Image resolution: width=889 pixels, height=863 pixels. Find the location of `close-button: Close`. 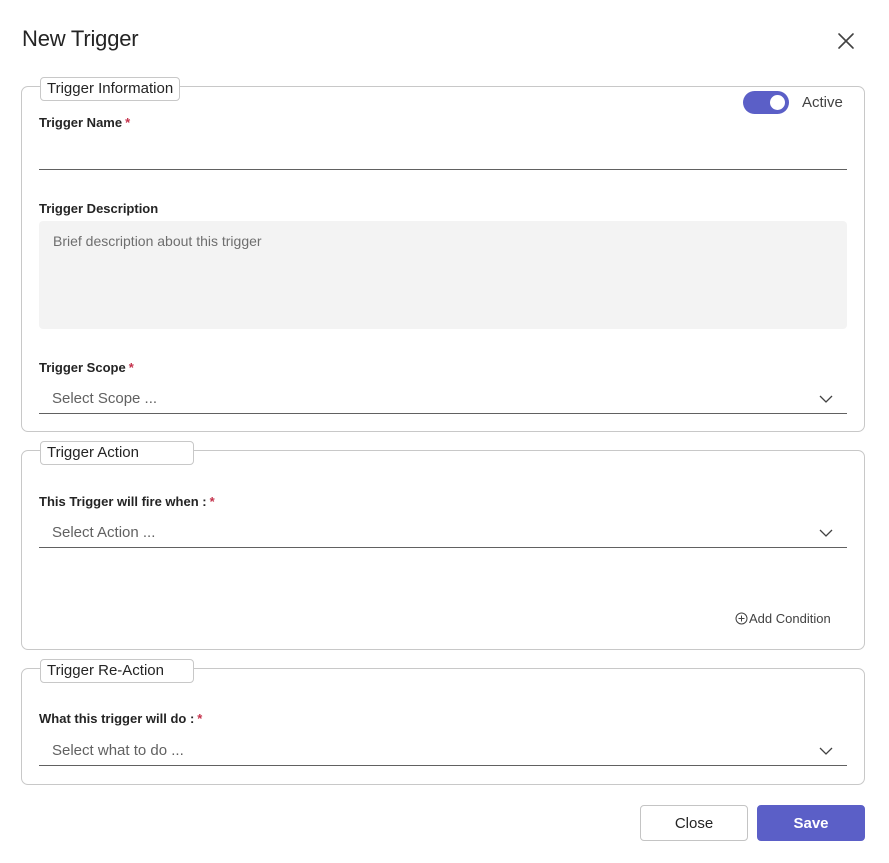

close-button: Close is located at coordinates (694, 823).